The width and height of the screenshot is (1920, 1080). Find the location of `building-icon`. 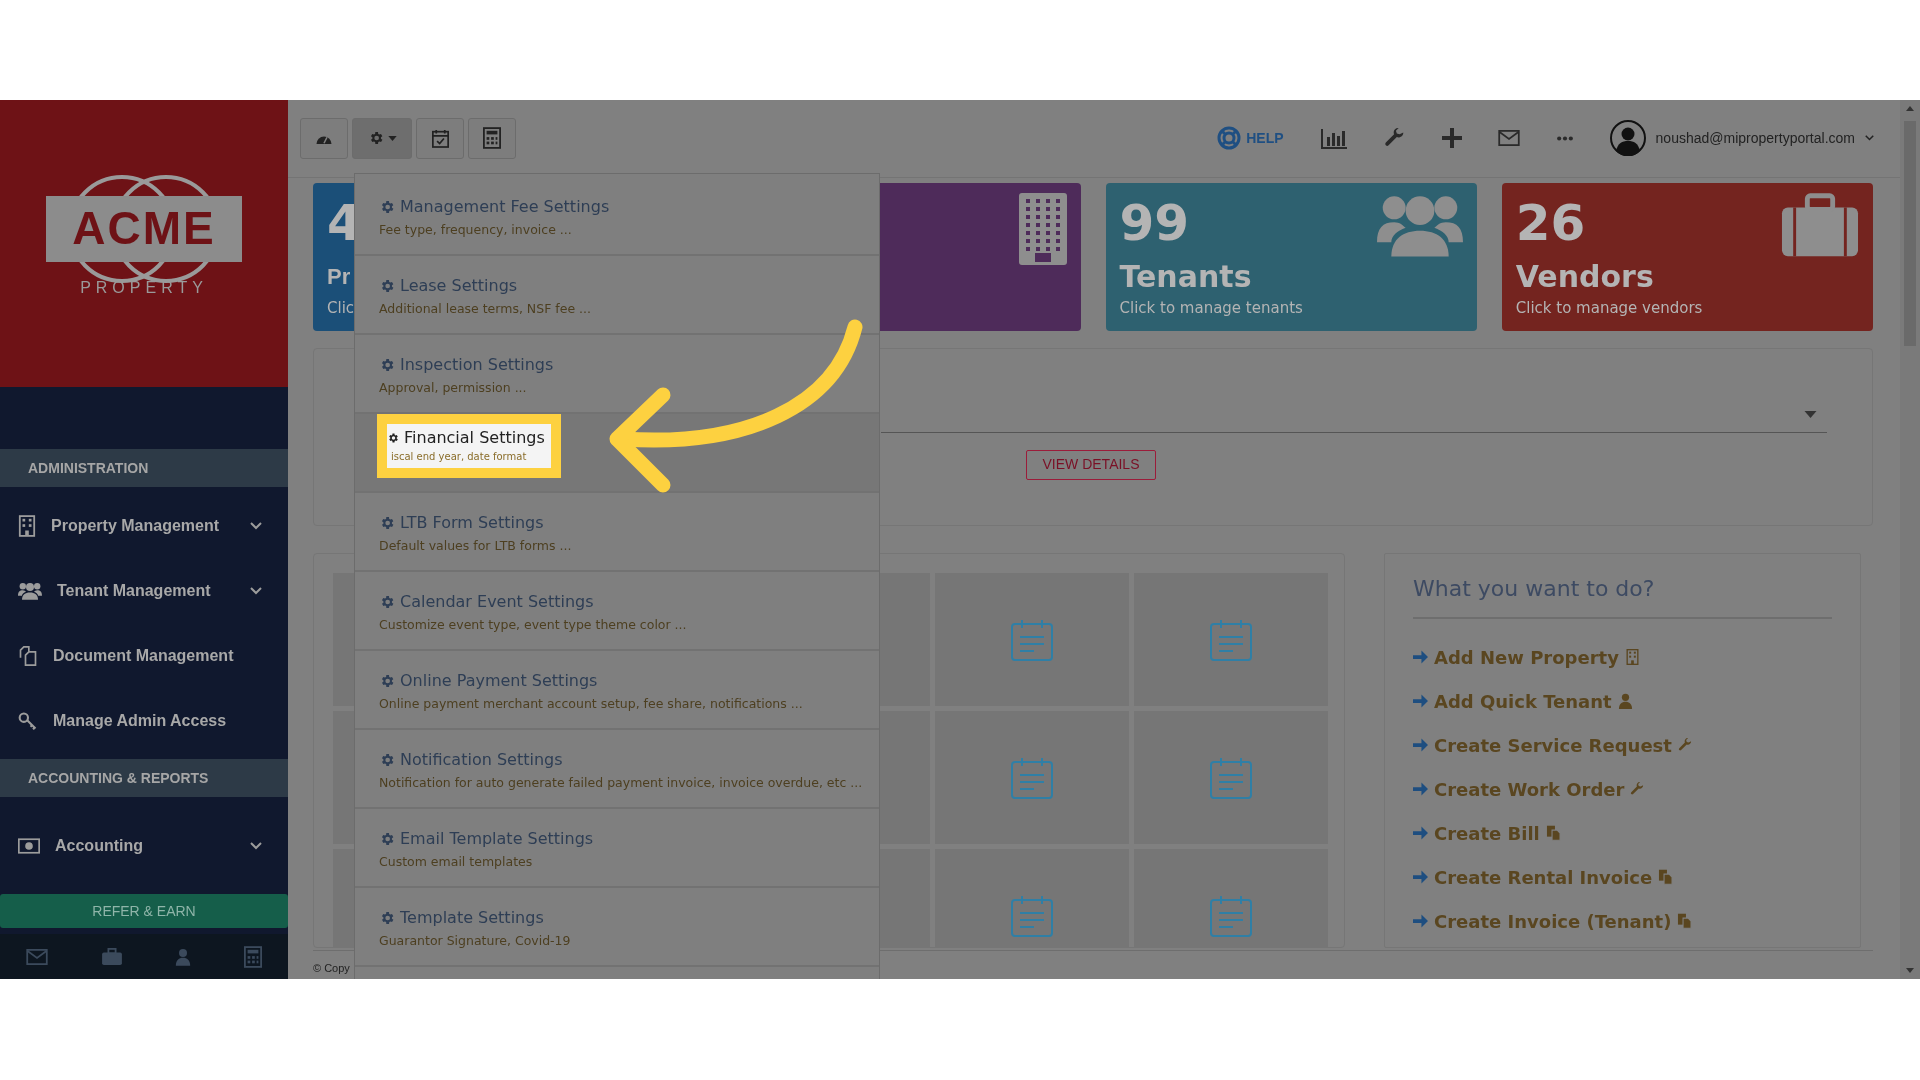

building-icon is located at coordinates (27, 525).